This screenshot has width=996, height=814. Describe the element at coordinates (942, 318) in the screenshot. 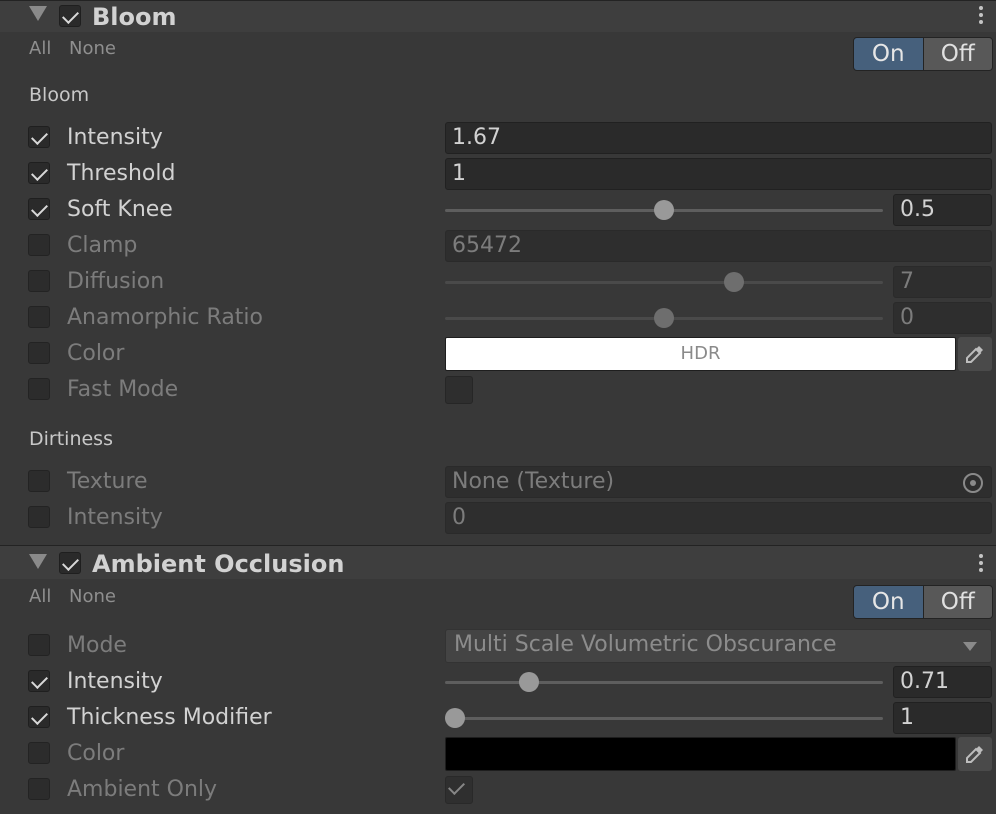

I see `bloom-anamorphic-field: 0` at that location.